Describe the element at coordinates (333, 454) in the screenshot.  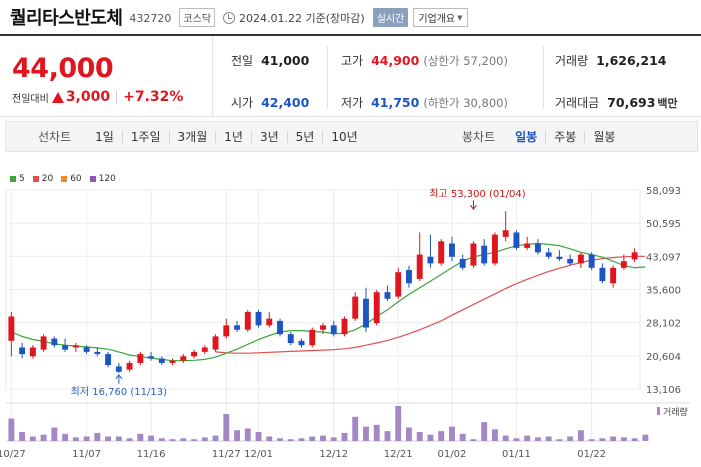
I see `x-tick-label: 12/12` at that location.